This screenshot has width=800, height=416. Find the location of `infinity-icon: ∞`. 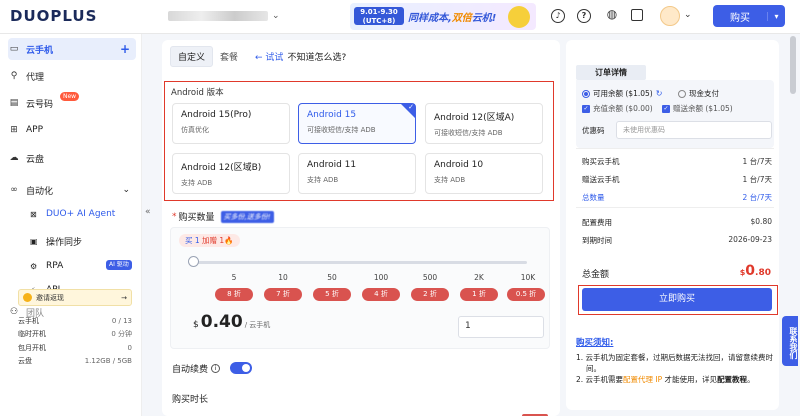

infinity-icon: ∞ is located at coordinates (14, 190).